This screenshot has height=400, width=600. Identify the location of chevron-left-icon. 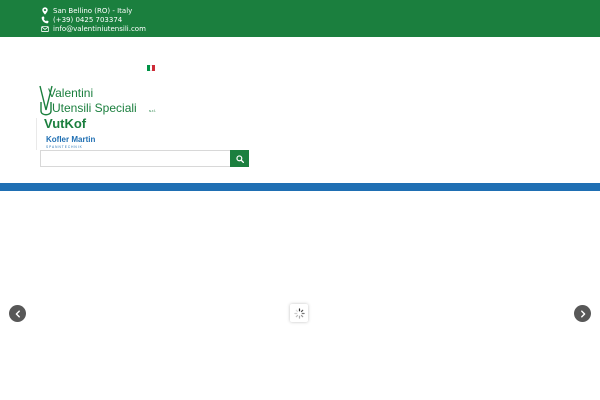
(18, 313).